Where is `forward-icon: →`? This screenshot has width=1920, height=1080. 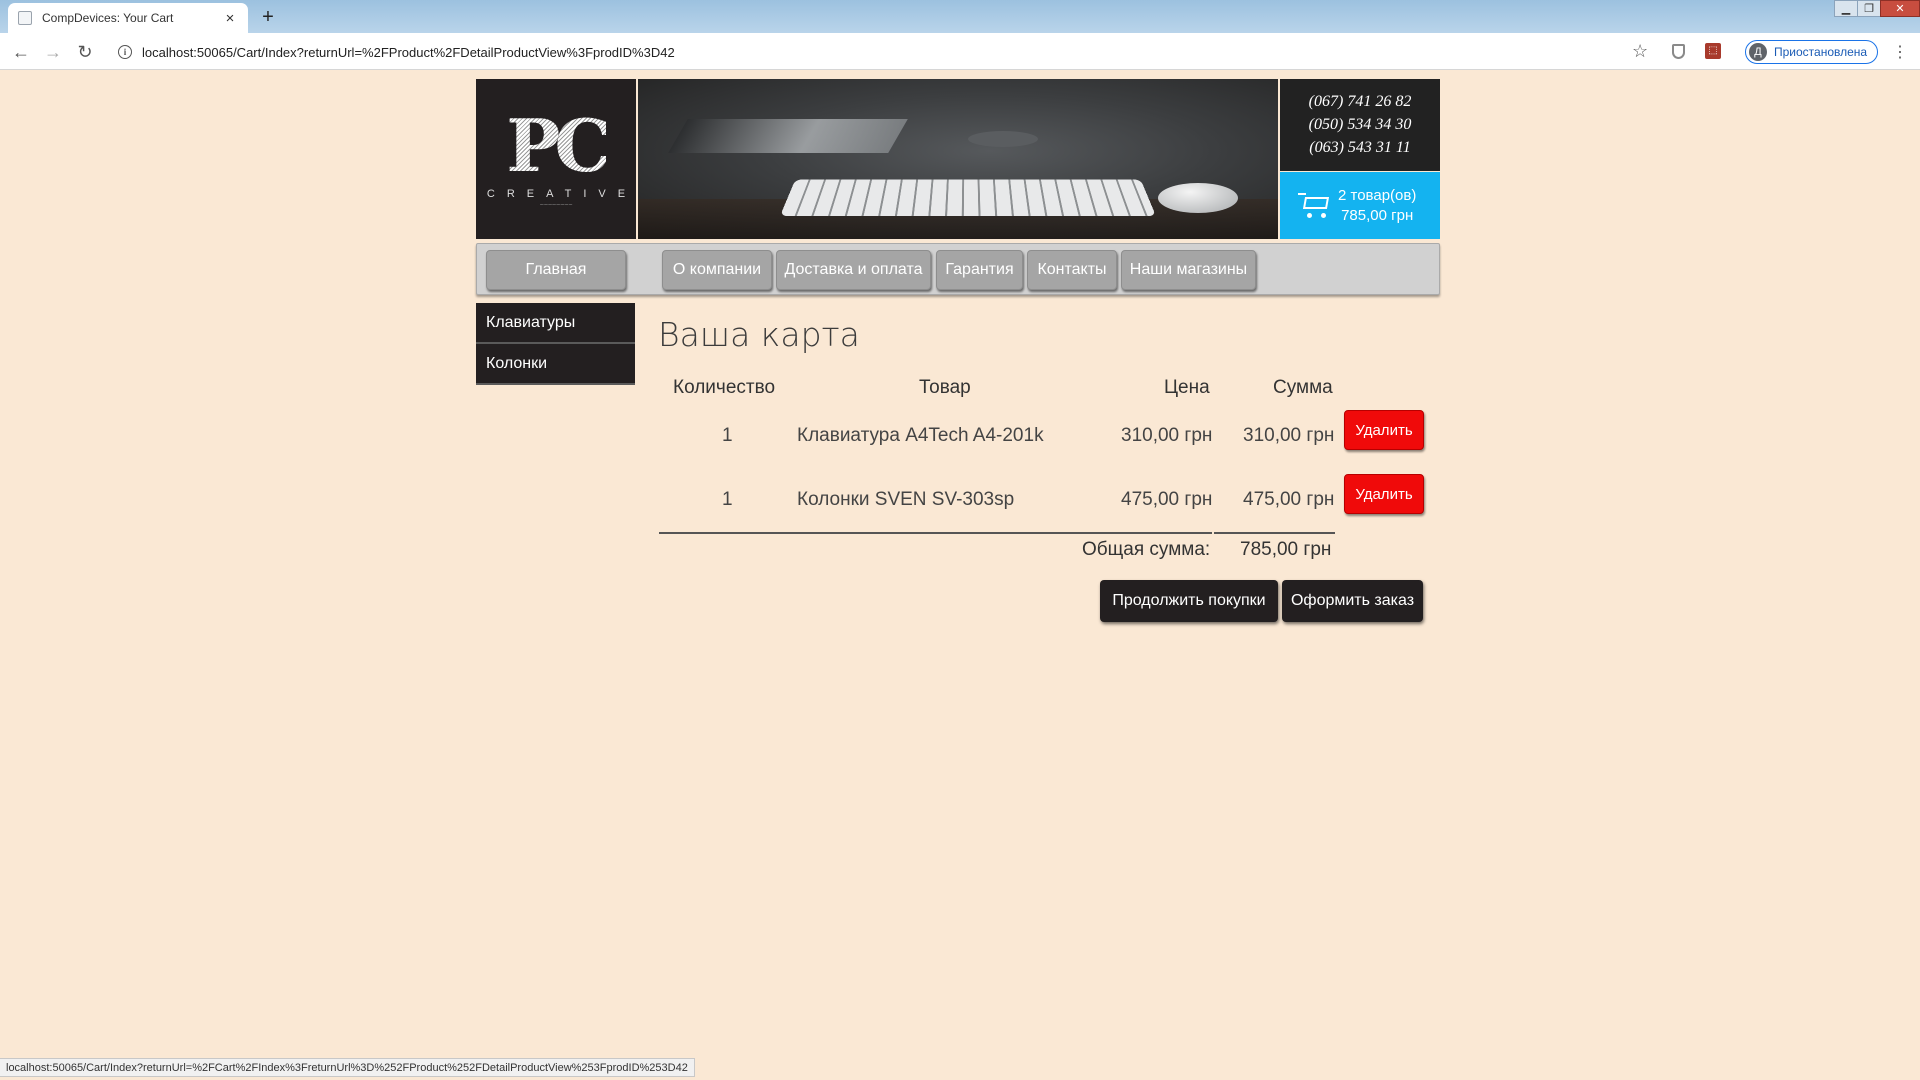 forward-icon: → is located at coordinates (53, 52).